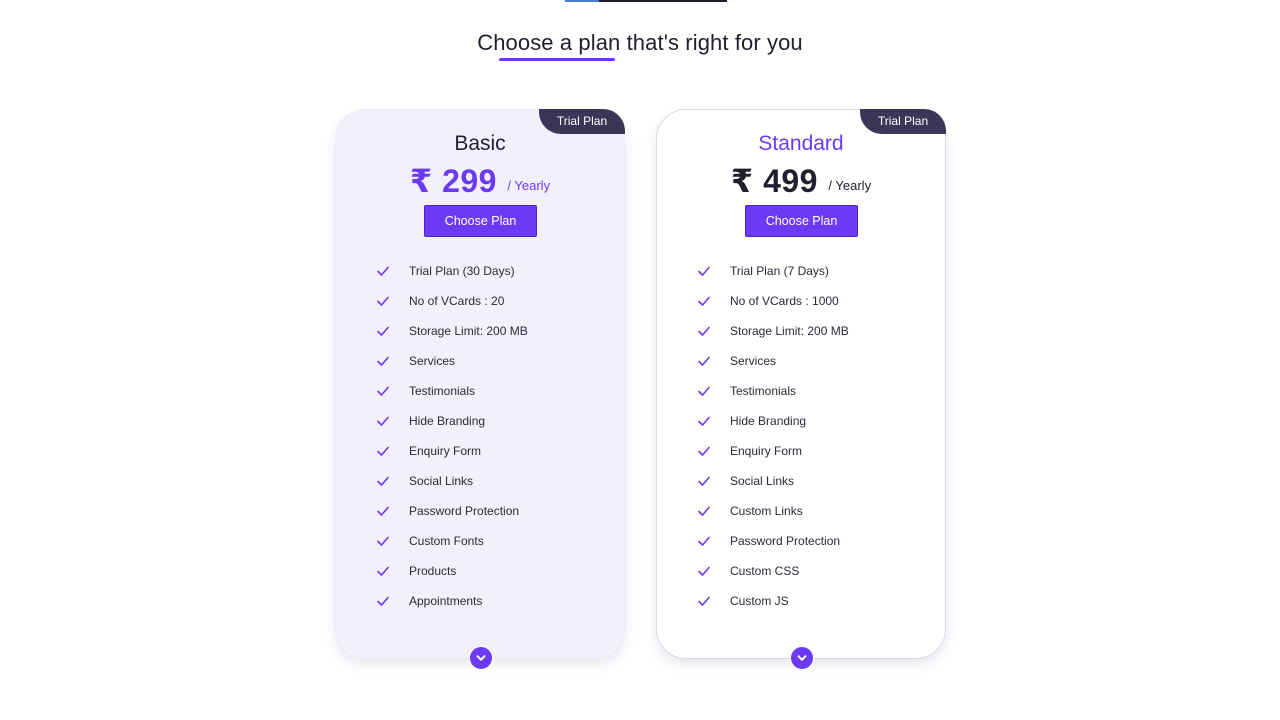 The image size is (1280, 720). I want to click on feature-item: Custom CSS, so click(773, 571).